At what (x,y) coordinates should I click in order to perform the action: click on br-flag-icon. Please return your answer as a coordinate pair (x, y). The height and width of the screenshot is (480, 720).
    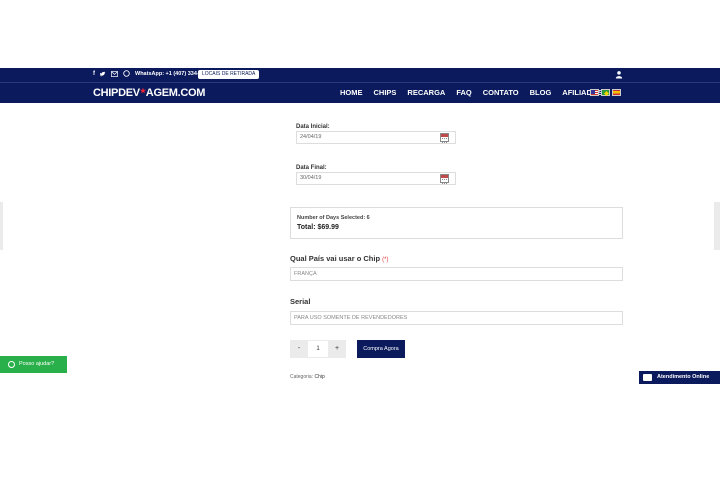
    Looking at the image, I should click on (605, 92).